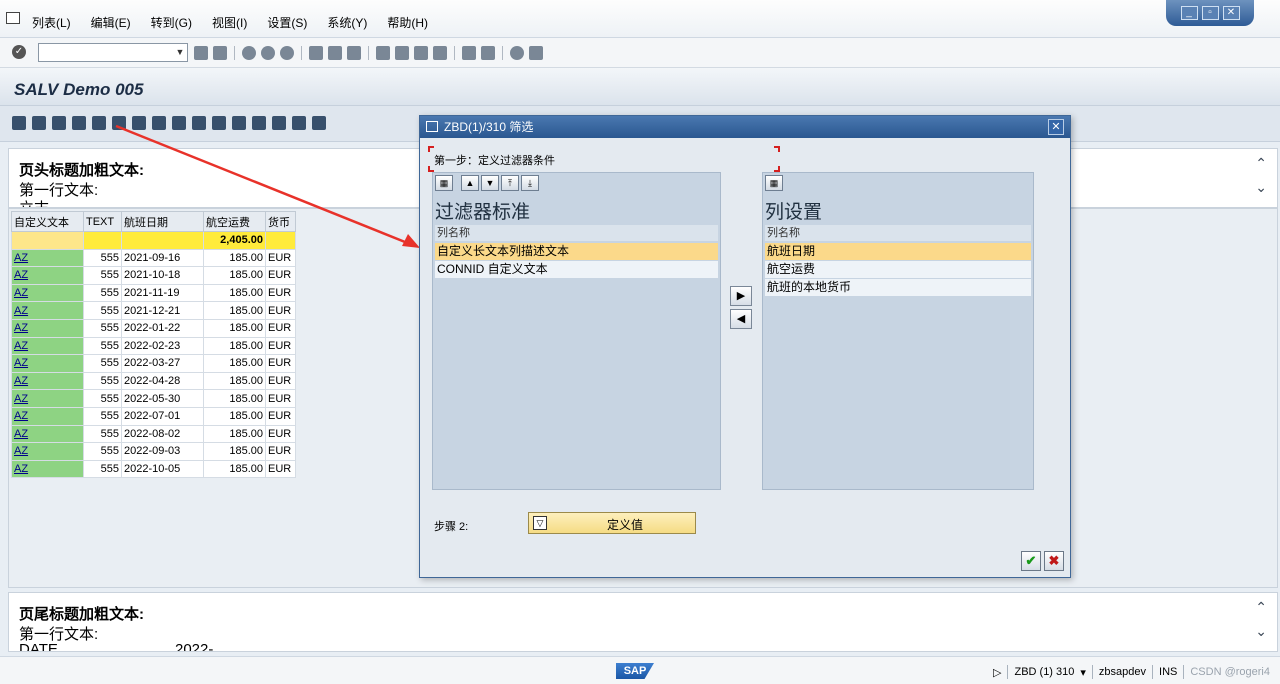  What do you see at coordinates (113, 52) in the screenshot?
I see `command-field: ▼` at bounding box center [113, 52].